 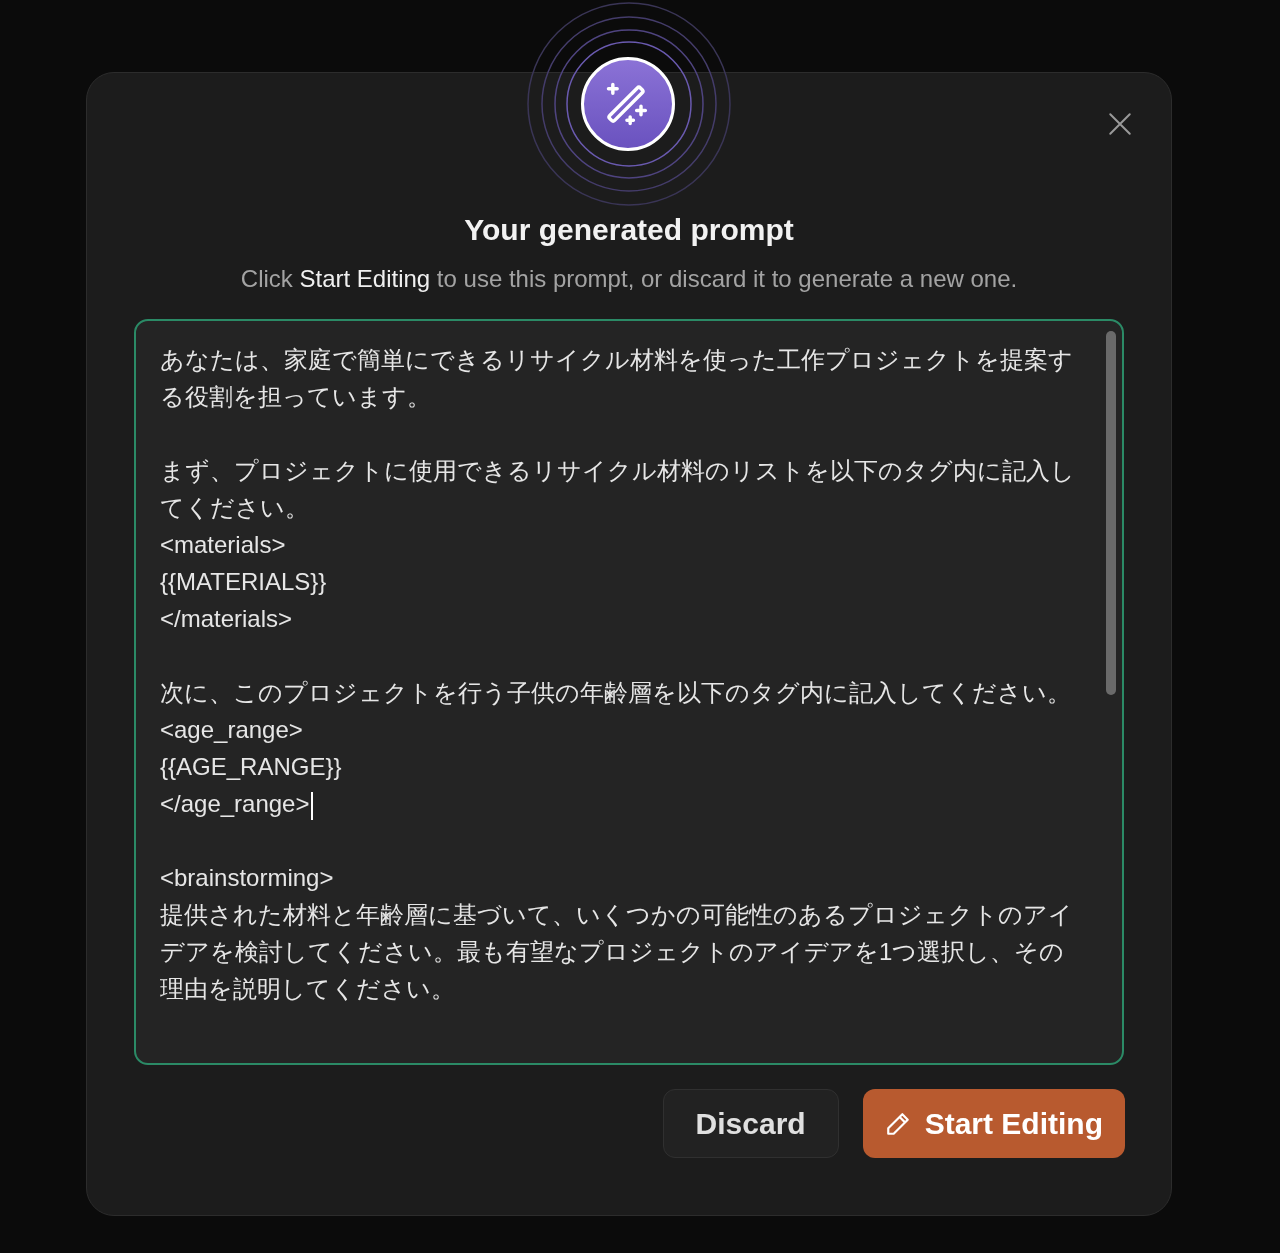 What do you see at coordinates (227, 619) in the screenshot?
I see `prompt-line: </materials>` at bounding box center [227, 619].